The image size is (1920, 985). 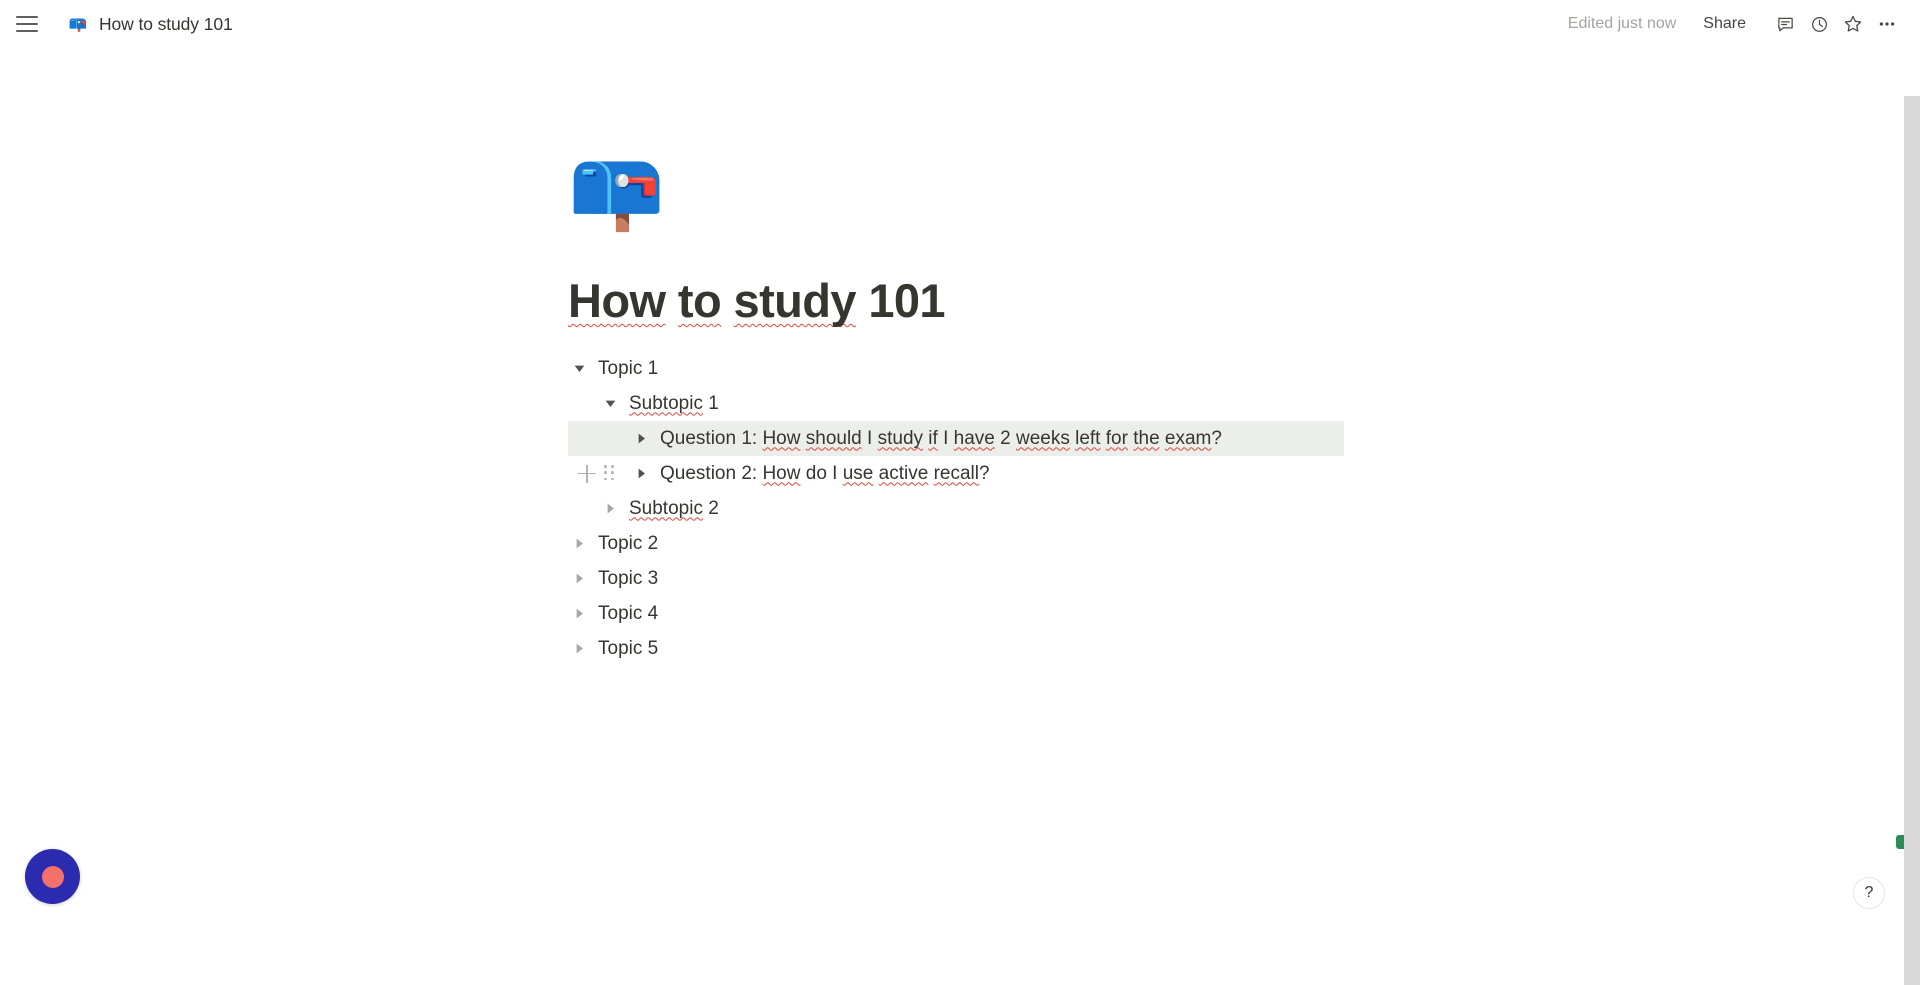 What do you see at coordinates (1018, 368) in the screenshot?
I see `toggle-row-topic-1: Topic 1` at bounding box center [1018, 368].